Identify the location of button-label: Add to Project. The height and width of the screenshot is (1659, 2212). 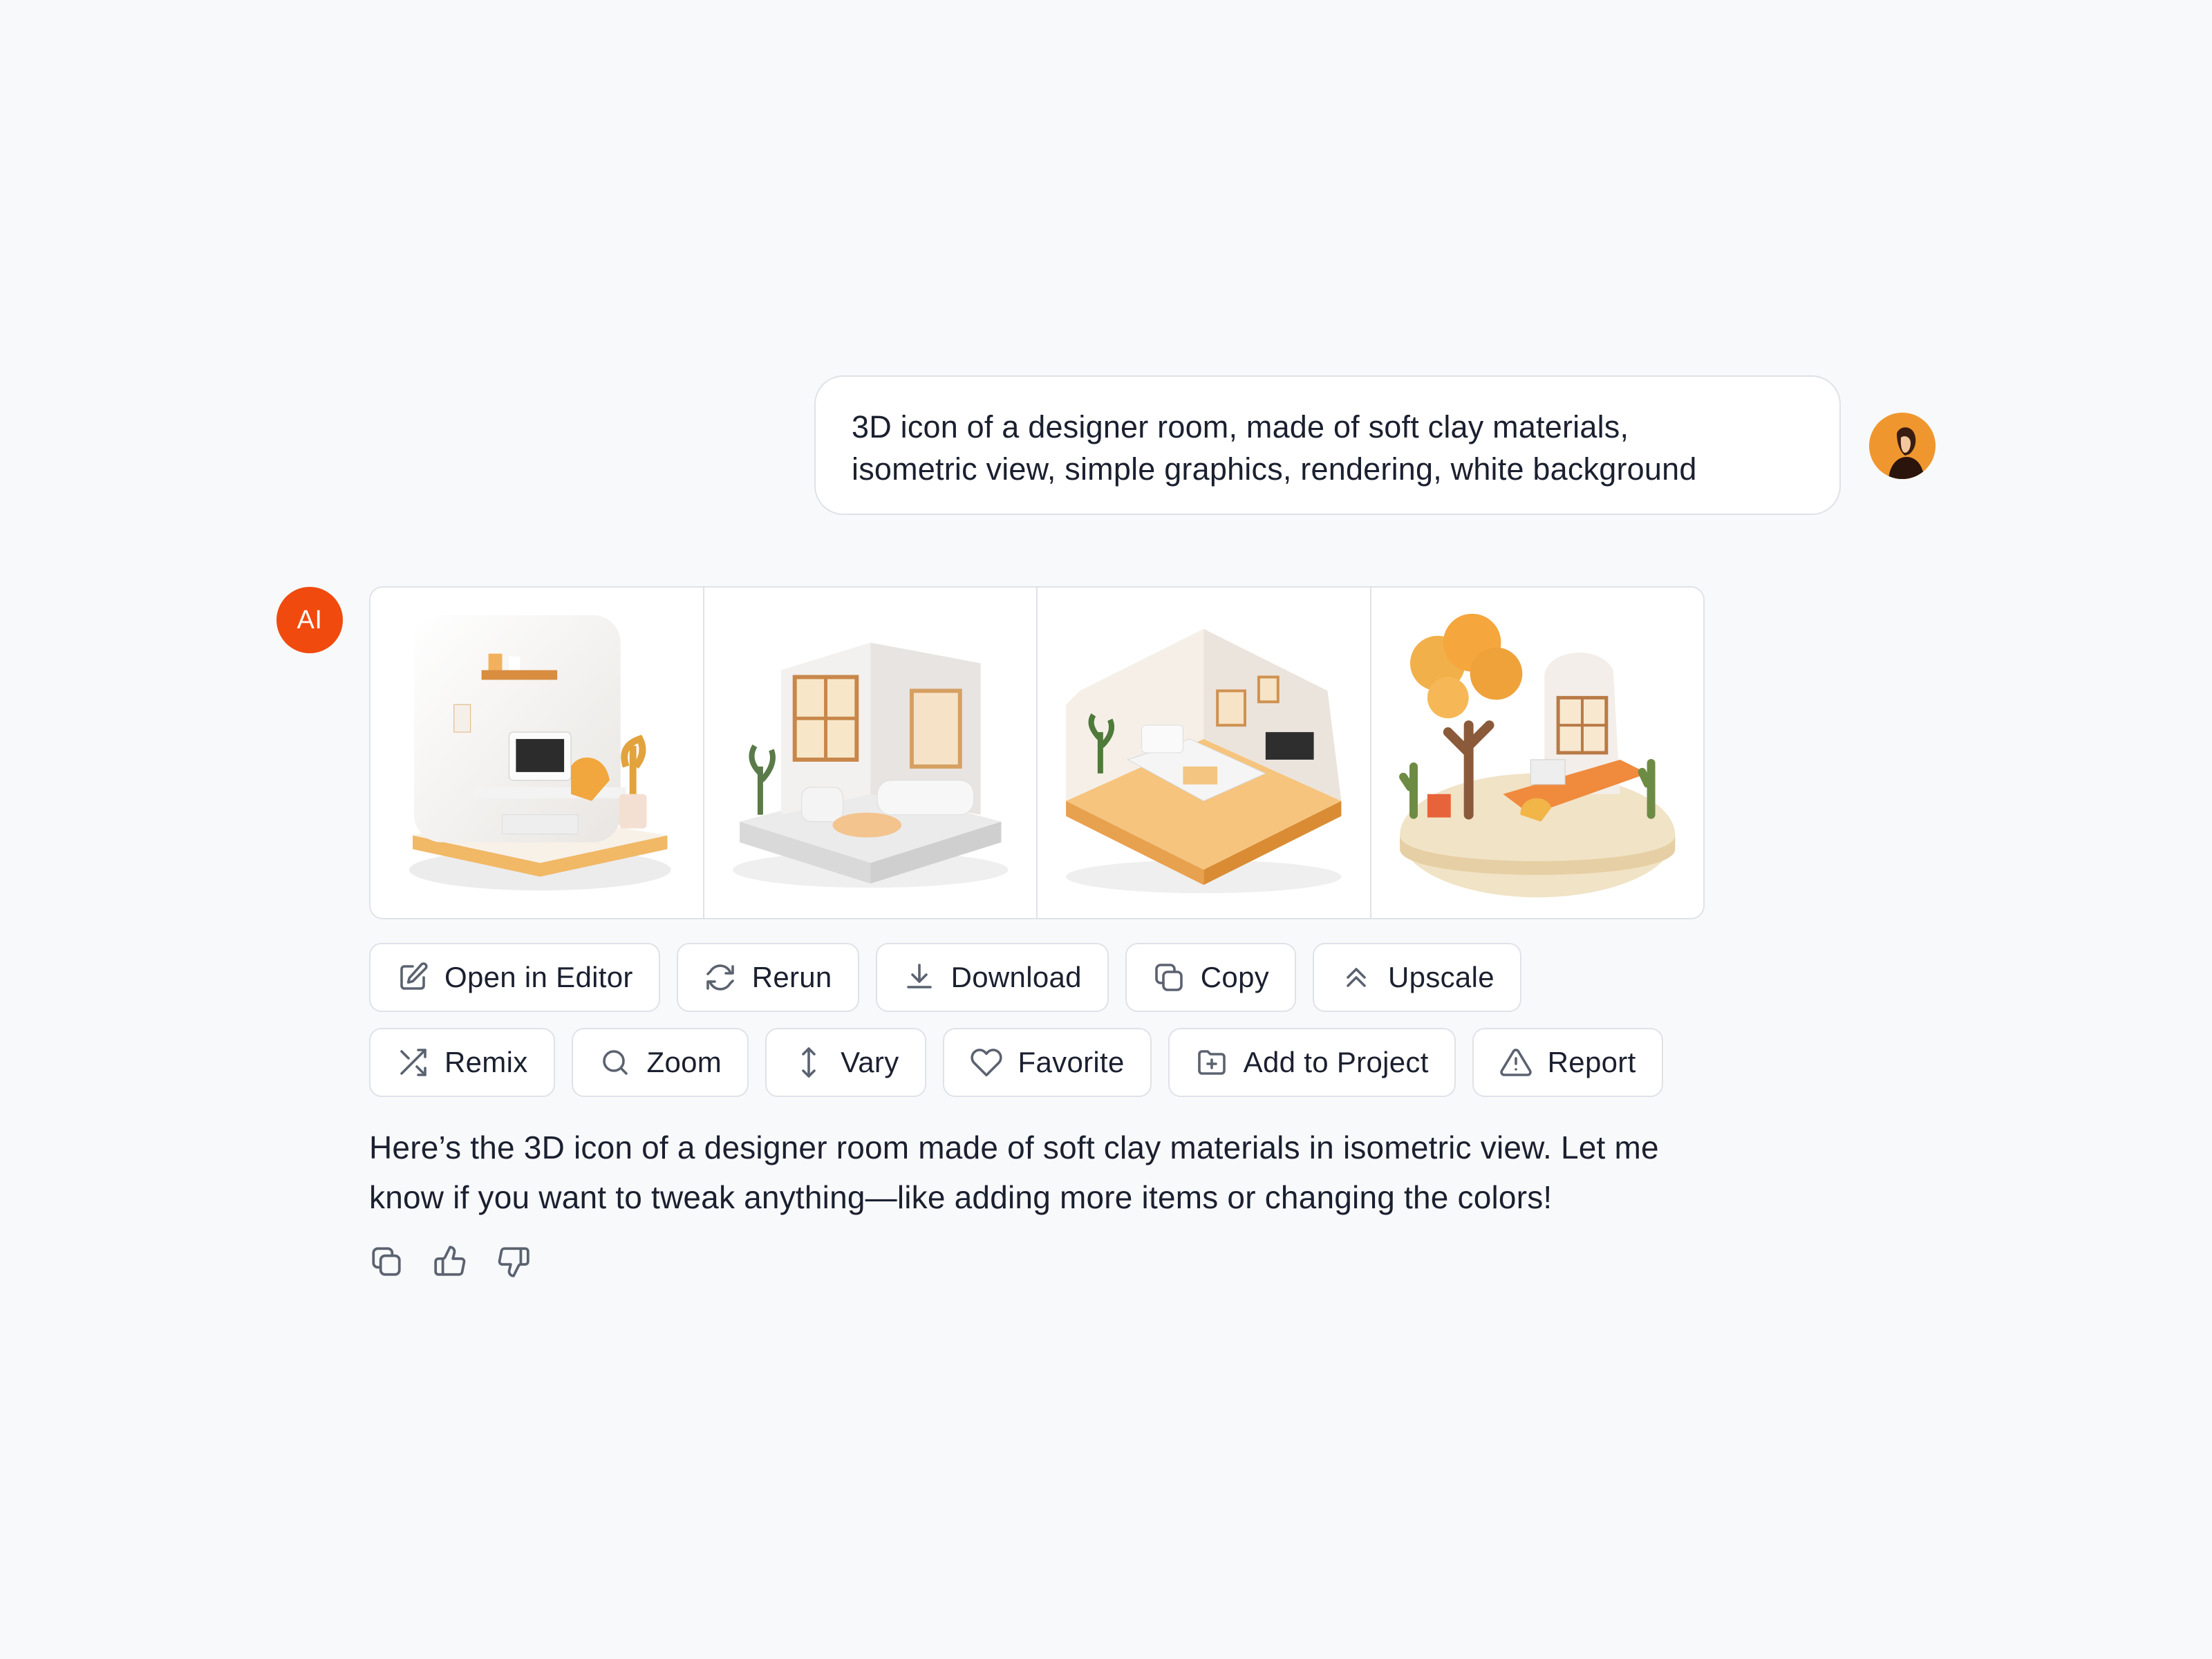
(1336, 1062).